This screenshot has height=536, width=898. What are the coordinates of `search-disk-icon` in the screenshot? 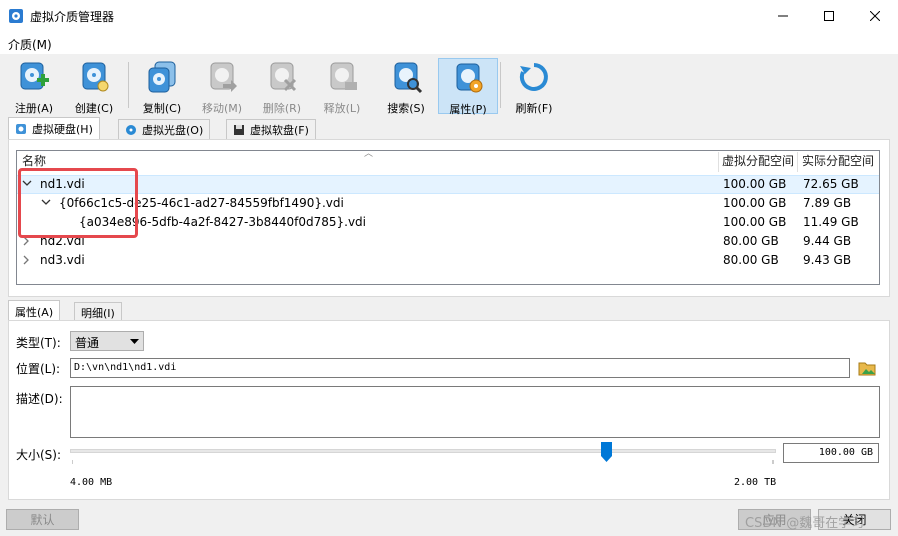 It's located at (408, 78).